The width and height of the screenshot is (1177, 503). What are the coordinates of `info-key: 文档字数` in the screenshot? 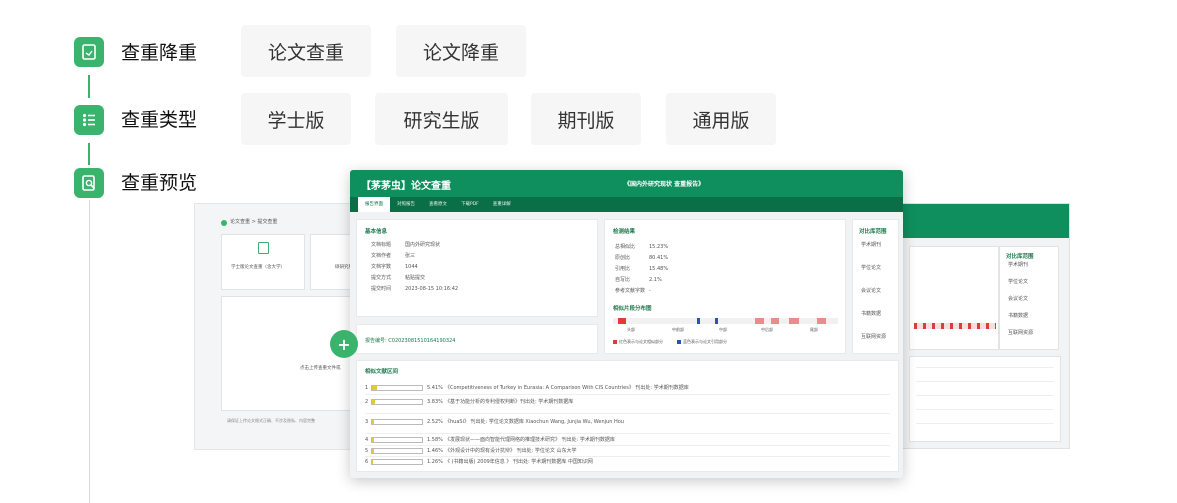 It's located at (381, 267).